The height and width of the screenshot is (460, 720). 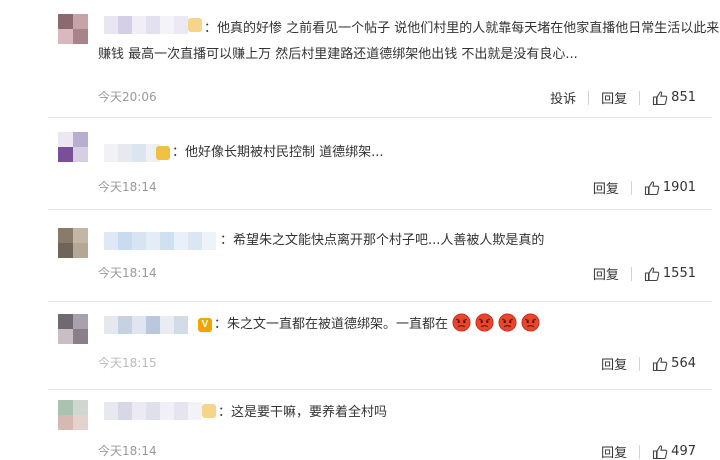 What do you see at coordinates (389, 240) in the screenshot?
I see `comment-text-line: 希望朱之文能快点离开那个村子吧...人善被人欺是真的` at bounding box center [389, 240].